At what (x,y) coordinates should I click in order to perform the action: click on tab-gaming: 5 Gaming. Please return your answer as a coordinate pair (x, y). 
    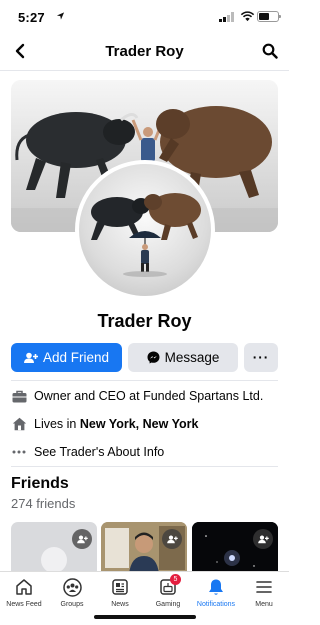
    Looking at the image, I should click on (168, 591).